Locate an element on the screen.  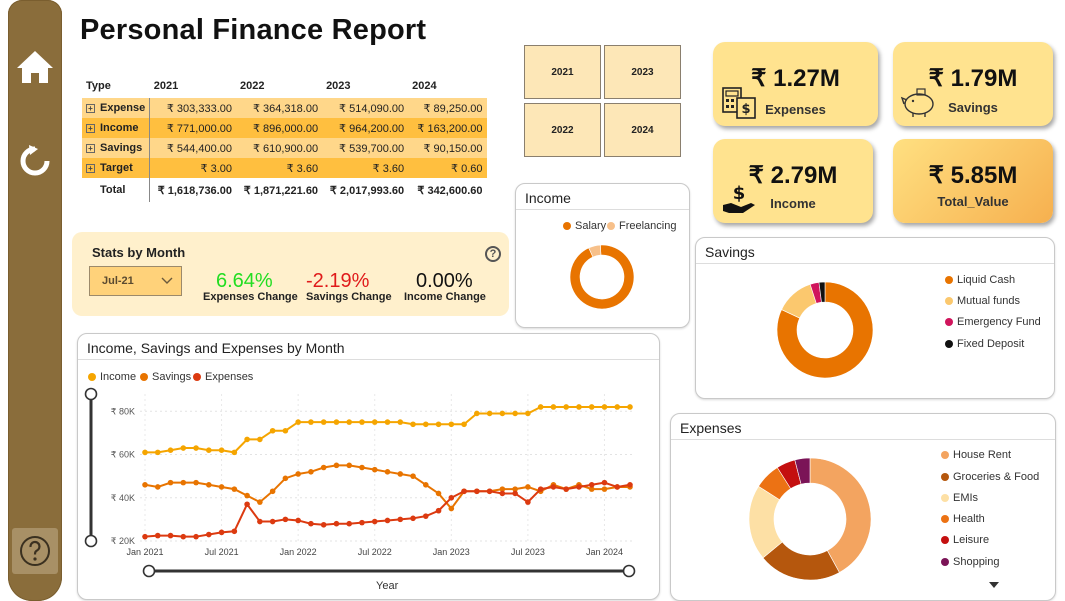
home-button is located at coordinates (35, 67).